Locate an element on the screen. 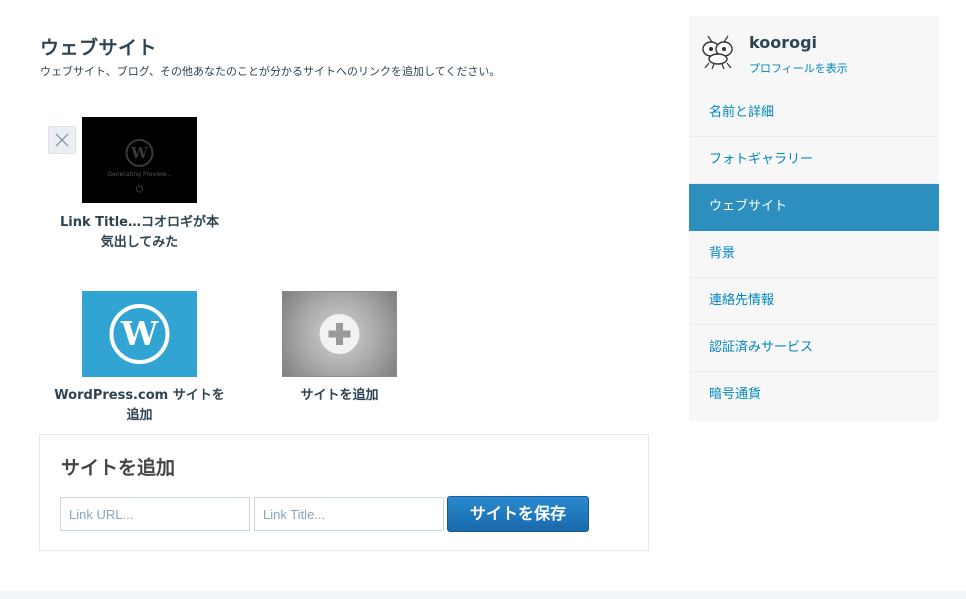  caption-line1: サイトを追加 is located at coordinates (339, 395).